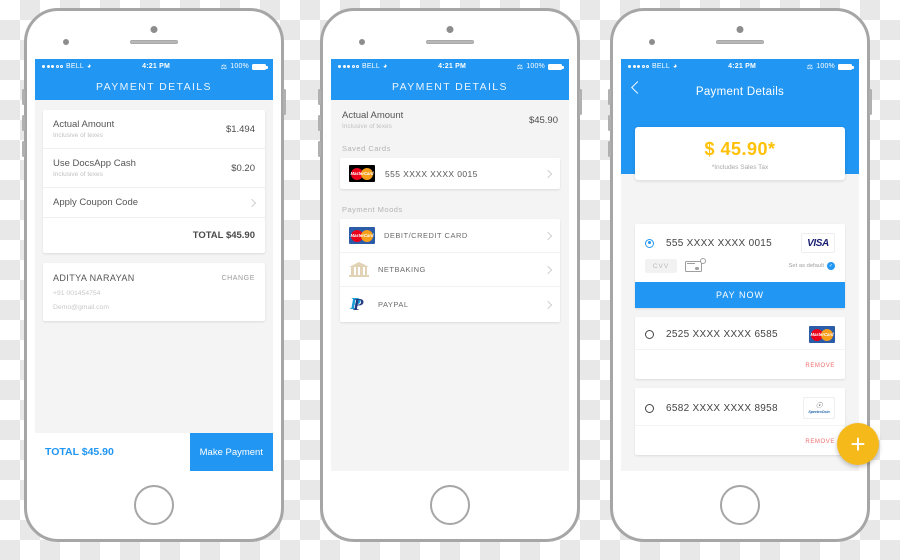 The height and width of the screenshot is (560, 900). What do you see at coordinates (719, 243) in the screenshot?
I see `card-number: 555 XXXX XXXX 0015` at bounding box center [719, 243].